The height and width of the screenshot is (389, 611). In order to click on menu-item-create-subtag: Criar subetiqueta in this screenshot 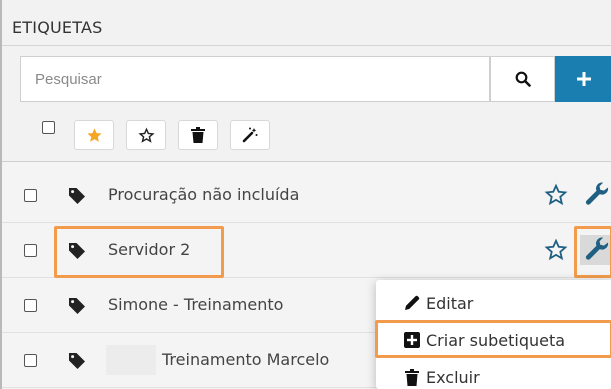, I will do `click(493, 340)`.